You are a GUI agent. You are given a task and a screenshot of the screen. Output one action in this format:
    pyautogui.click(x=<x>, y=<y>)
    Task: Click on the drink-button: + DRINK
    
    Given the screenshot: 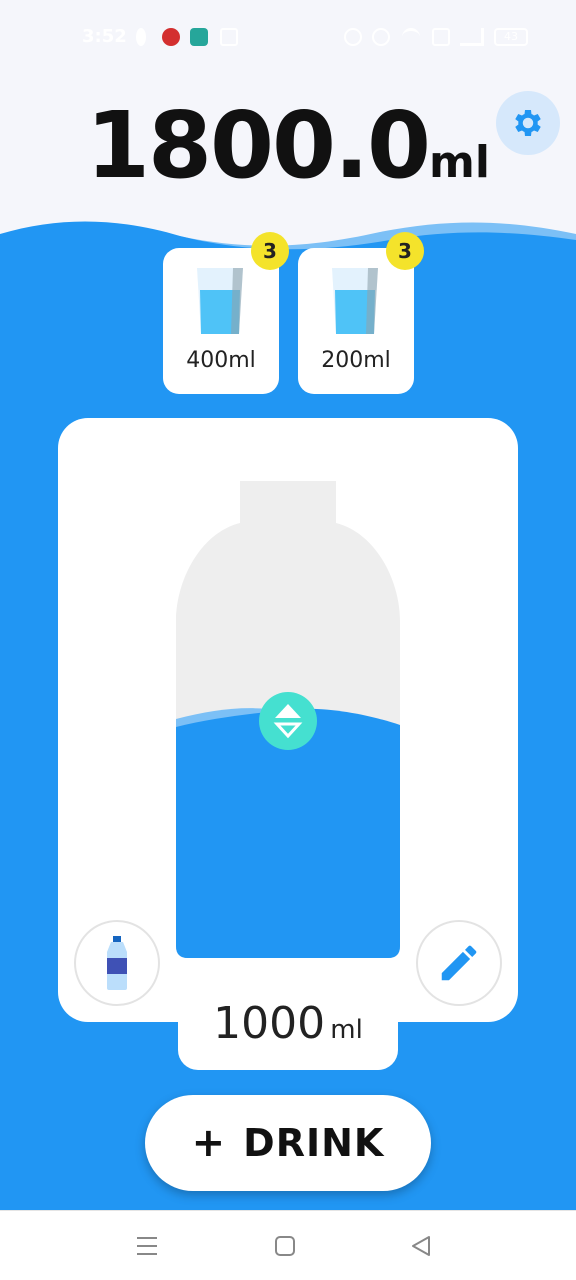 What is the action you would take?
    pyautogui.click(x=288, y=1143)
    